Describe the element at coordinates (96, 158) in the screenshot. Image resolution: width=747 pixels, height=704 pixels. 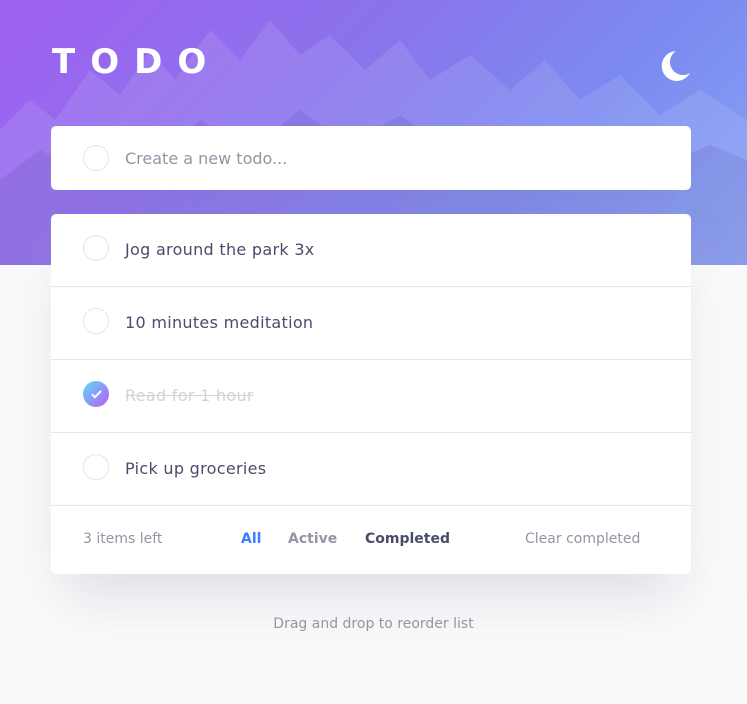
I see `new-todo-check-circle` at that location.